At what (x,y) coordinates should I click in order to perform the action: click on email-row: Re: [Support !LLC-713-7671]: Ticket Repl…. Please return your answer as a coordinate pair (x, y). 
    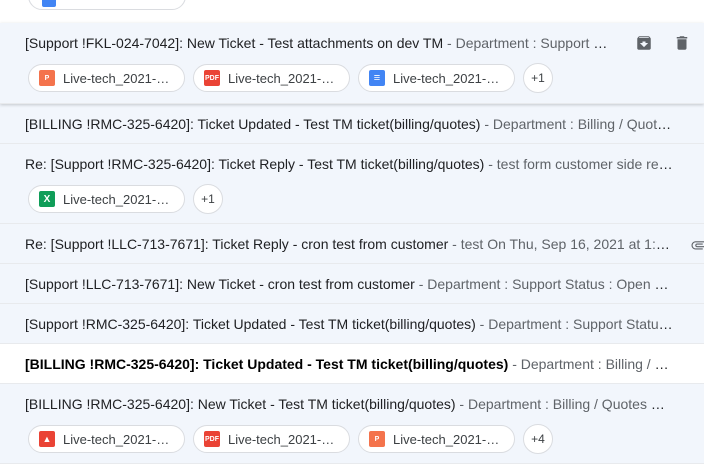
    Looking at the image, I should click on (352, 244).